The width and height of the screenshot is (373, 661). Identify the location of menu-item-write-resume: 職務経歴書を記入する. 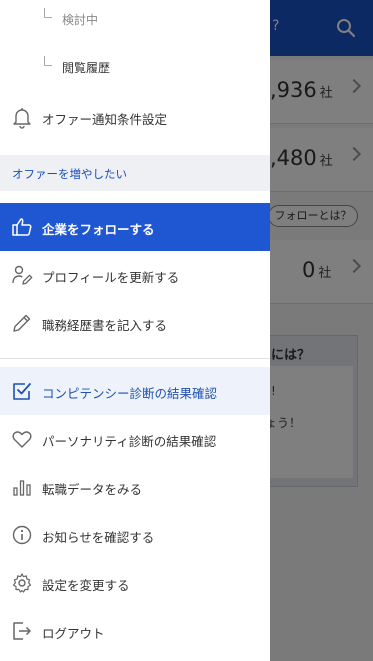
(135, 323).